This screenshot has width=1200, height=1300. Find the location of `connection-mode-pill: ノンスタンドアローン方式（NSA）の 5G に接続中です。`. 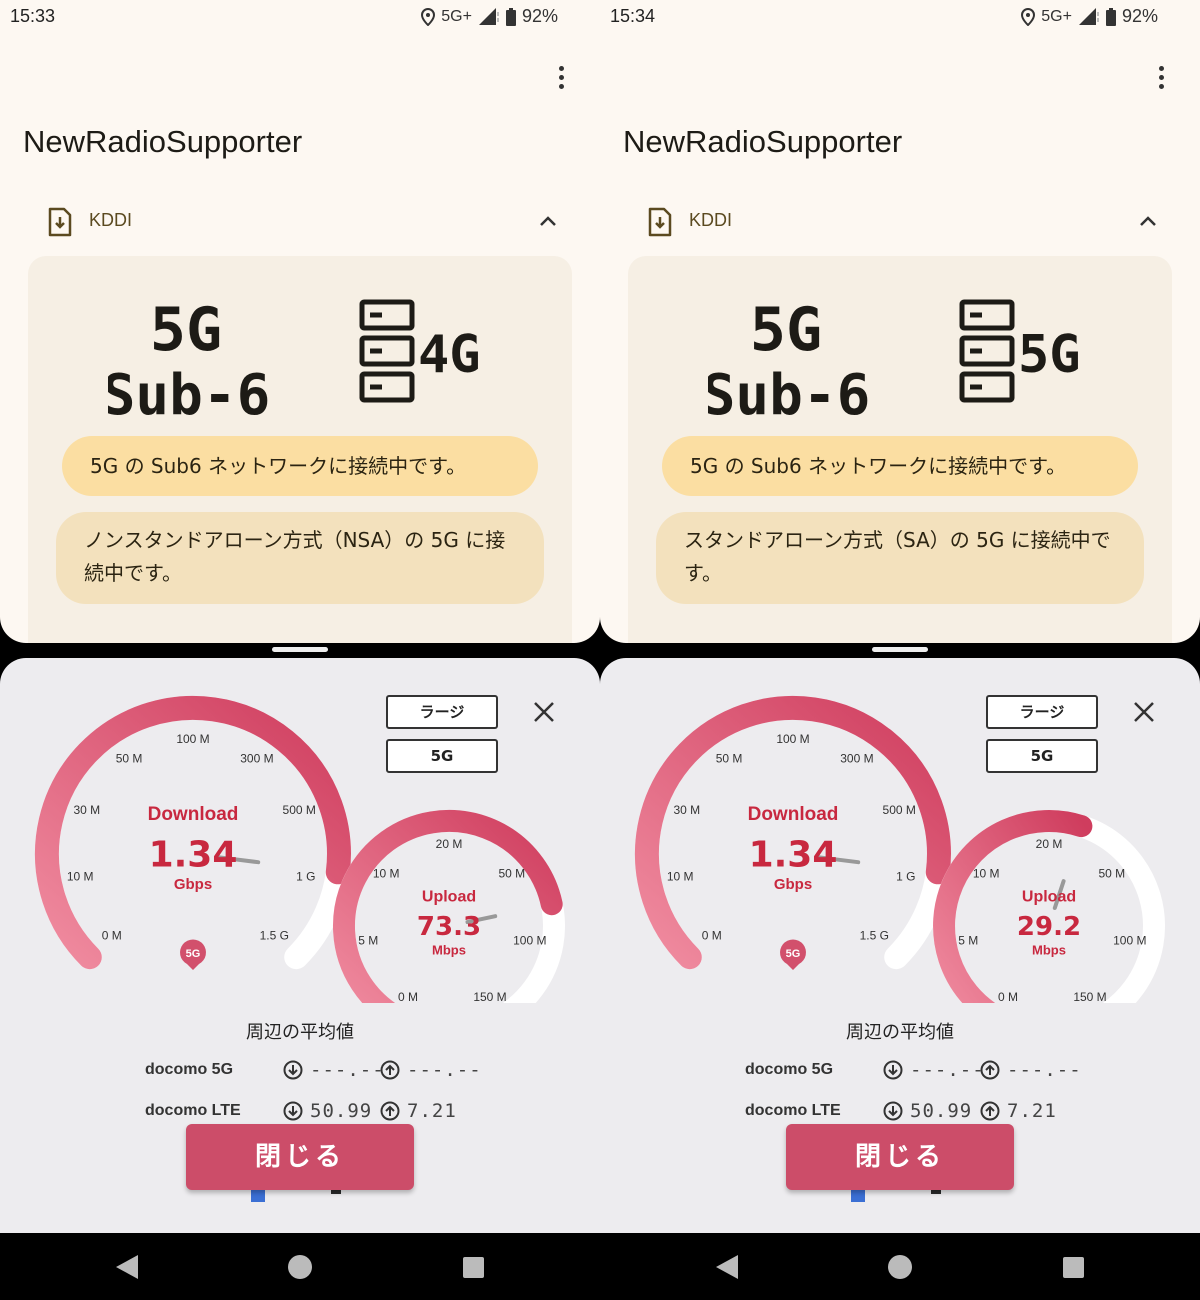

connection-mode-pill: ノンスタンドアローン方式（NSA）の 5G に接続中です。 is located at coordinates (300, 558).